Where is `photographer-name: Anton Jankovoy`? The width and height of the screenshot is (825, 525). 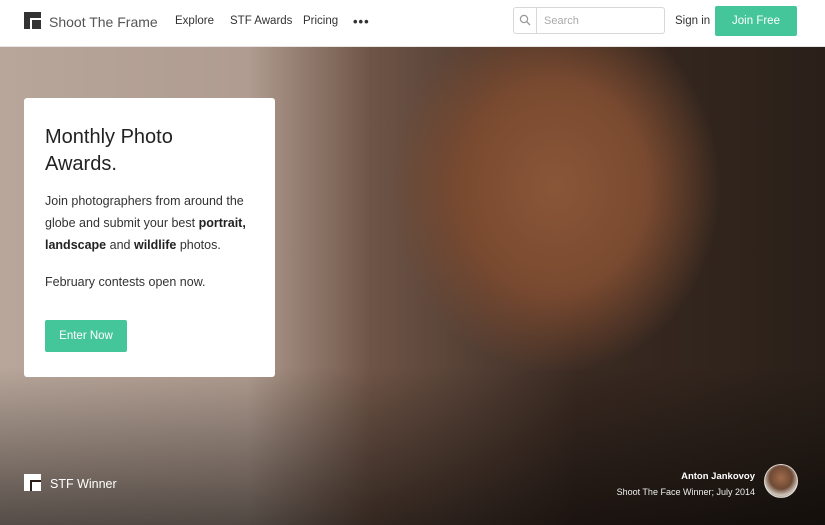
photographer-name: Anton Jankovoy is located at coordinates (718, 476).